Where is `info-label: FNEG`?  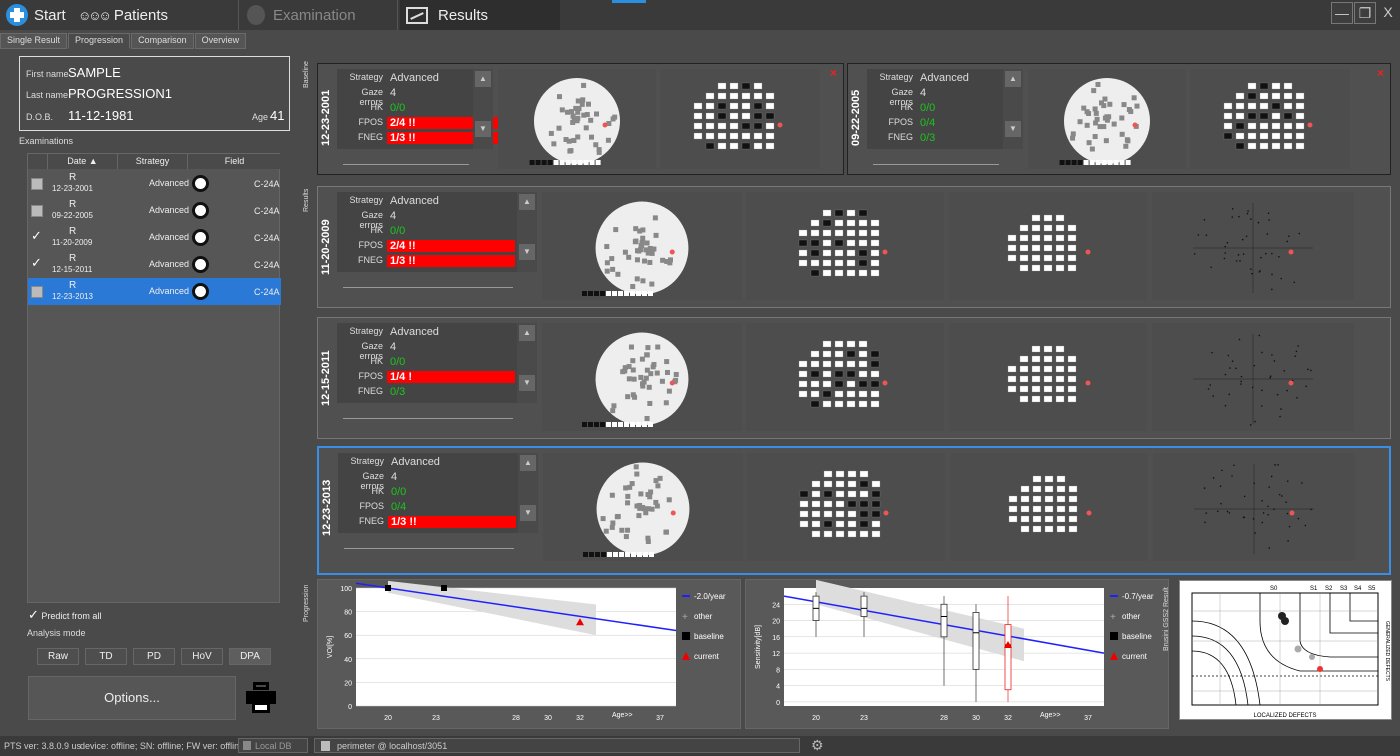 info-label: FNEG is located at coordinates (890, 137).